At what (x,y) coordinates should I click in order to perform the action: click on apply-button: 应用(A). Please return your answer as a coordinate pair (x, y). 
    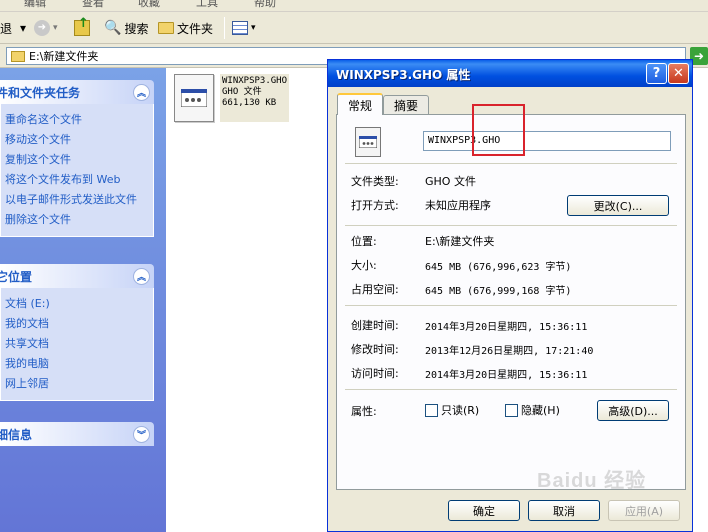
    Looking at the image, I should click on (644, 510).